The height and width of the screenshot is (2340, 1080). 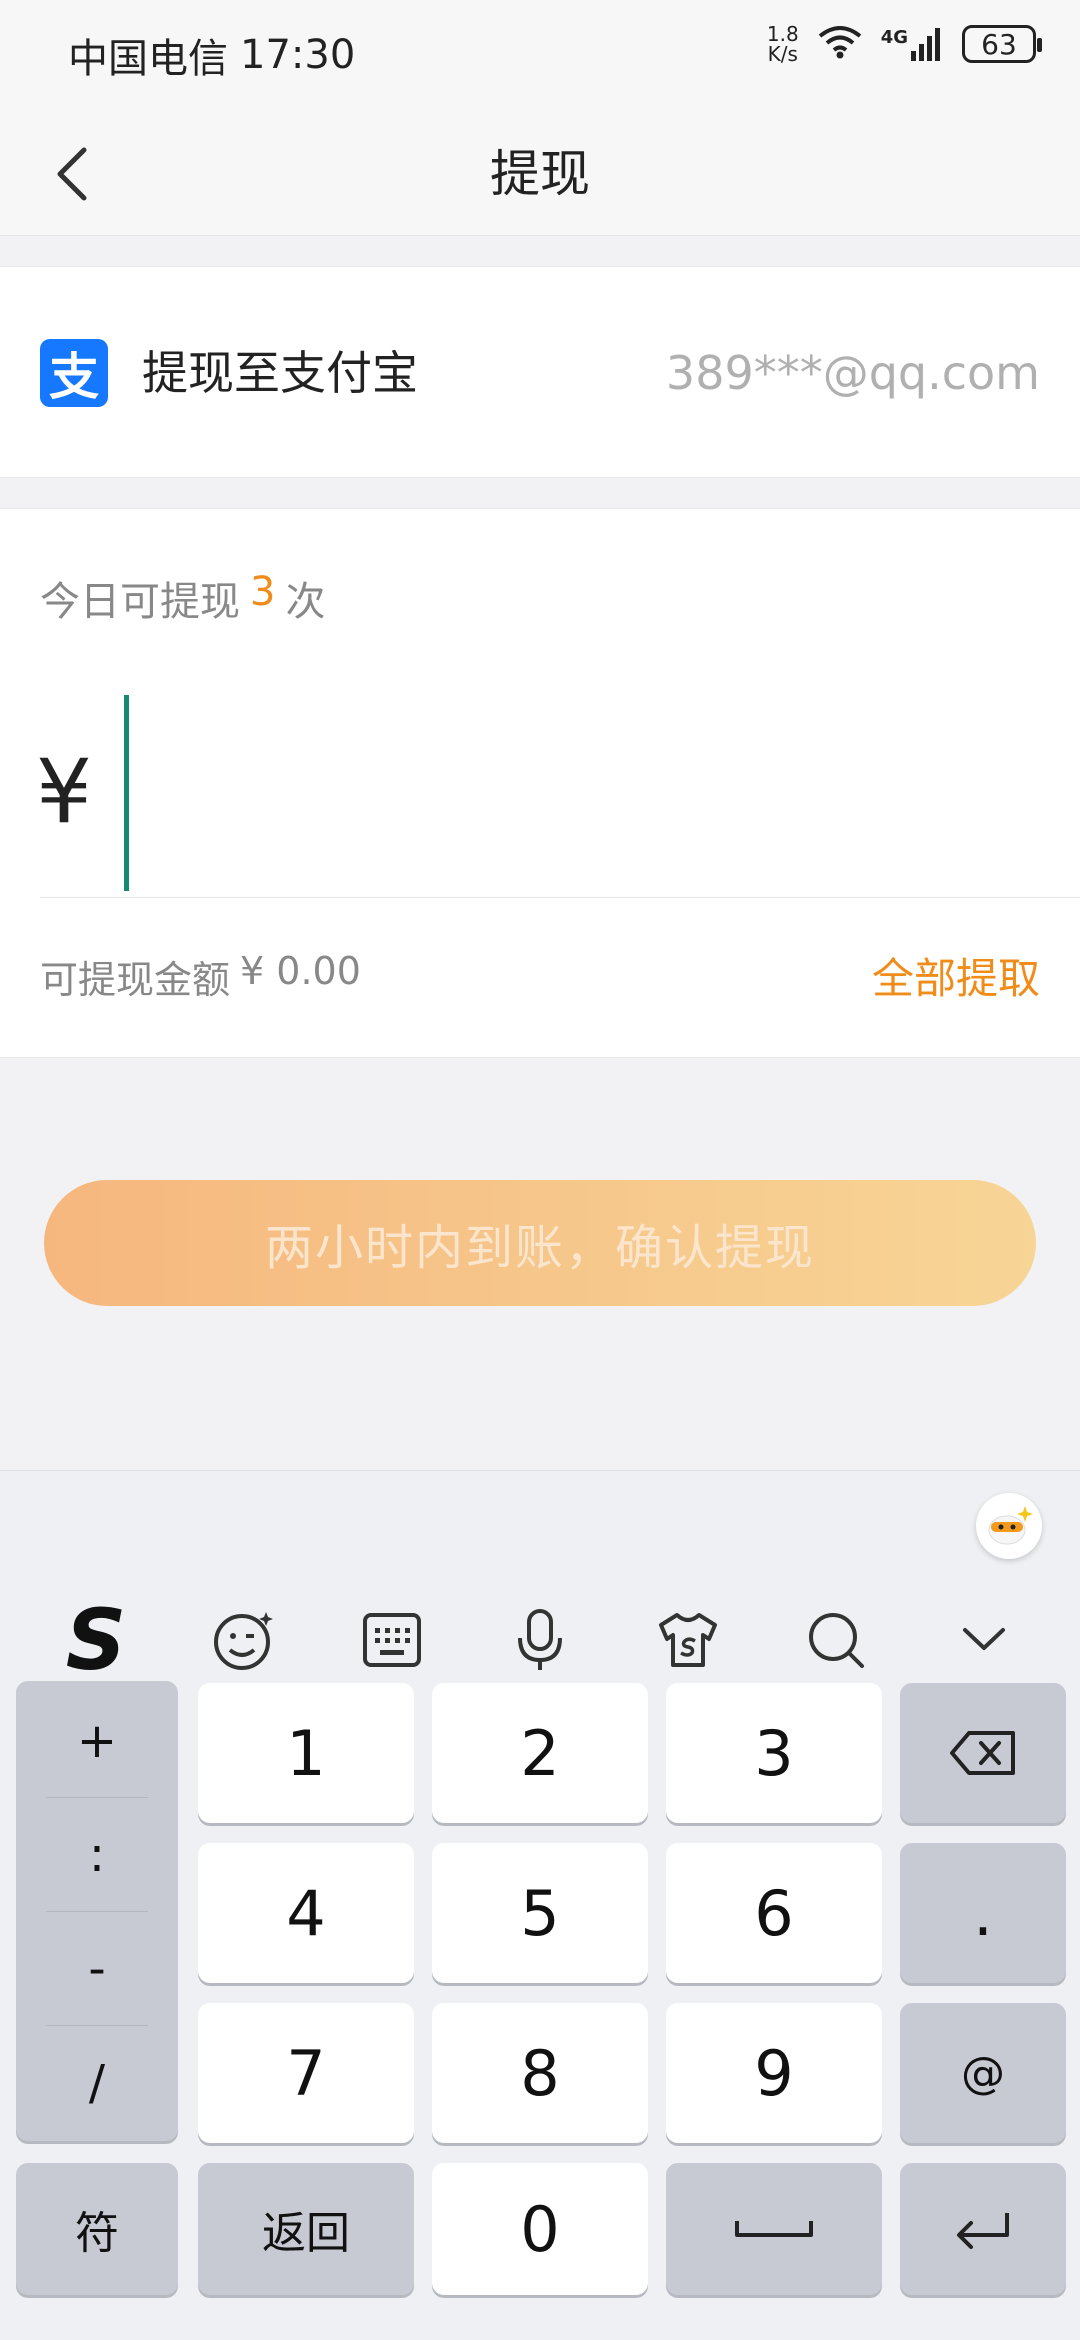 What do you see at coordinates (244, 1640) in the screenshot?
I see `emoji-icon` at bounding box center [244, 1640].